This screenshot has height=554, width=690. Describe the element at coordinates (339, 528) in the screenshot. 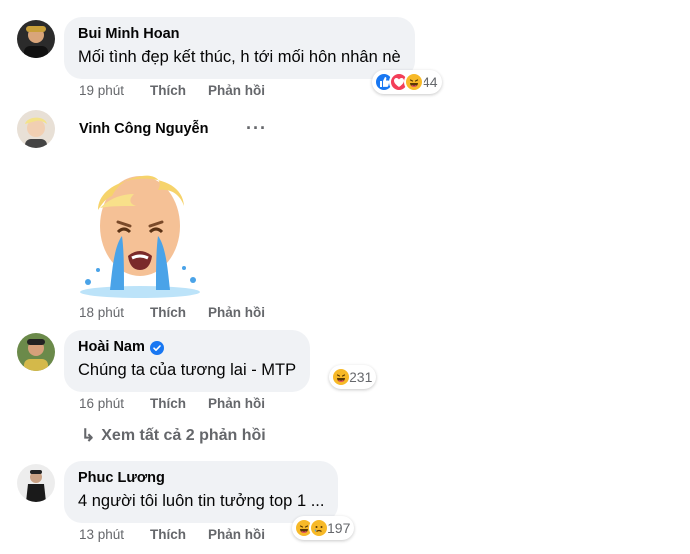

I see `reaction-count: 197` at that location.